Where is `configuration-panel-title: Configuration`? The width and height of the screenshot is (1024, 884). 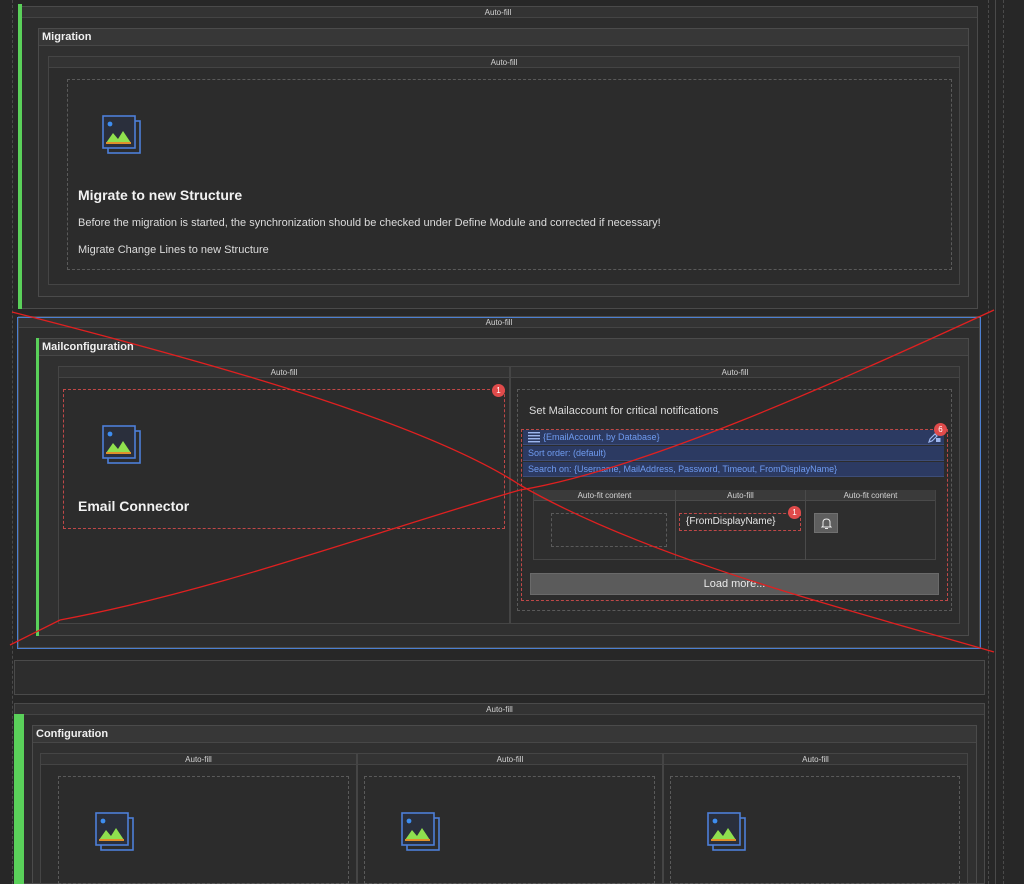
configuration-panel-title: Configuration is located at coordinates (504, 734).